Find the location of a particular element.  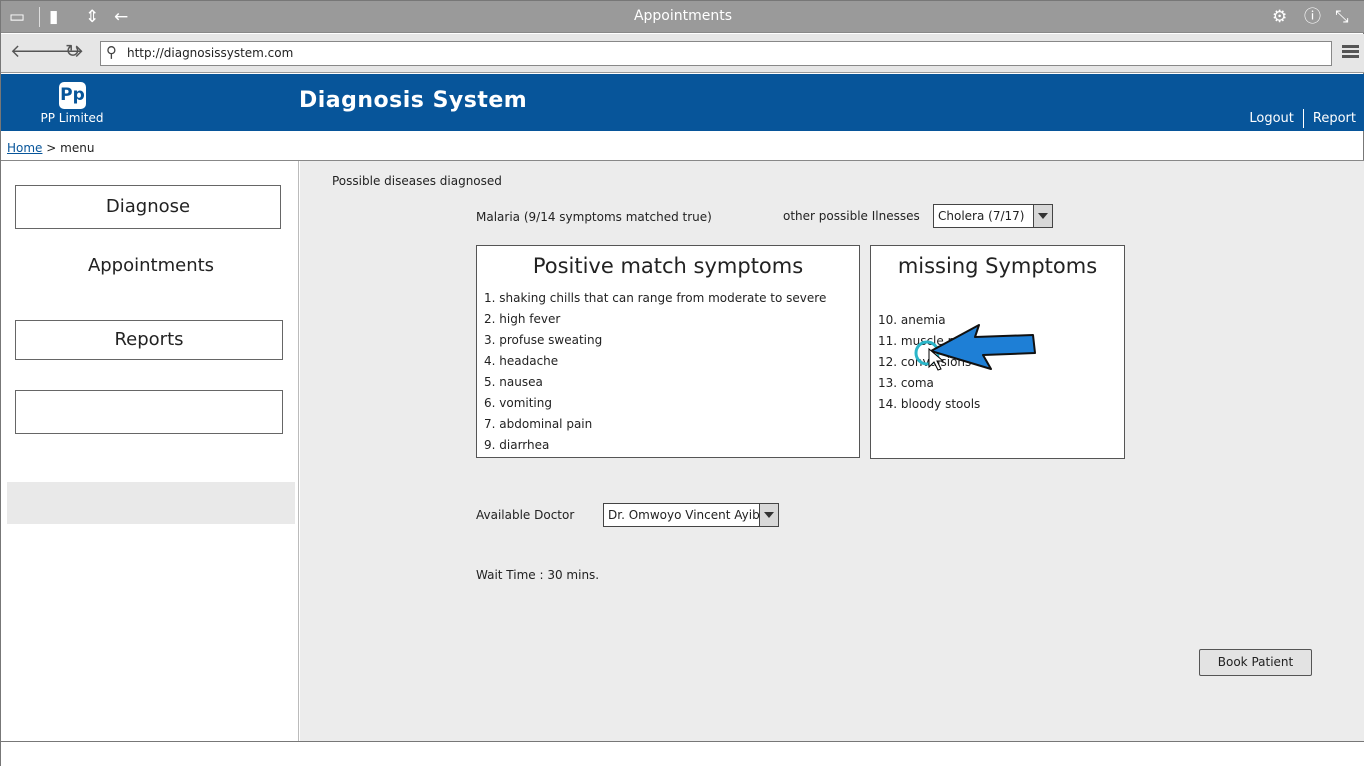

list-item: 14. bloody stools is located at coordinates (929, 404).